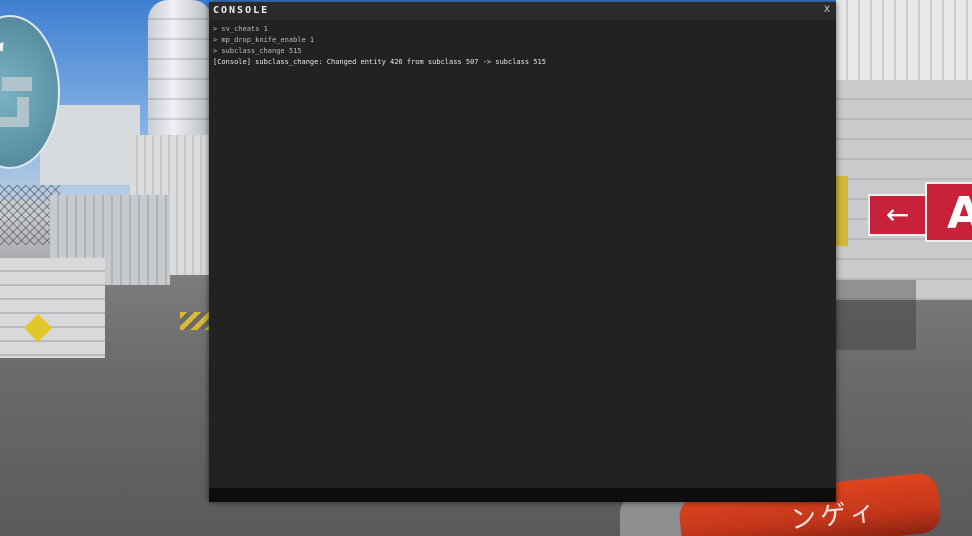 The width and height of the screenshot is (972, 536). What do you see at coordinates (257, 51) in the screenshot?
I see `log-line: > subclass_change 515` at bounding box center [257, 51].